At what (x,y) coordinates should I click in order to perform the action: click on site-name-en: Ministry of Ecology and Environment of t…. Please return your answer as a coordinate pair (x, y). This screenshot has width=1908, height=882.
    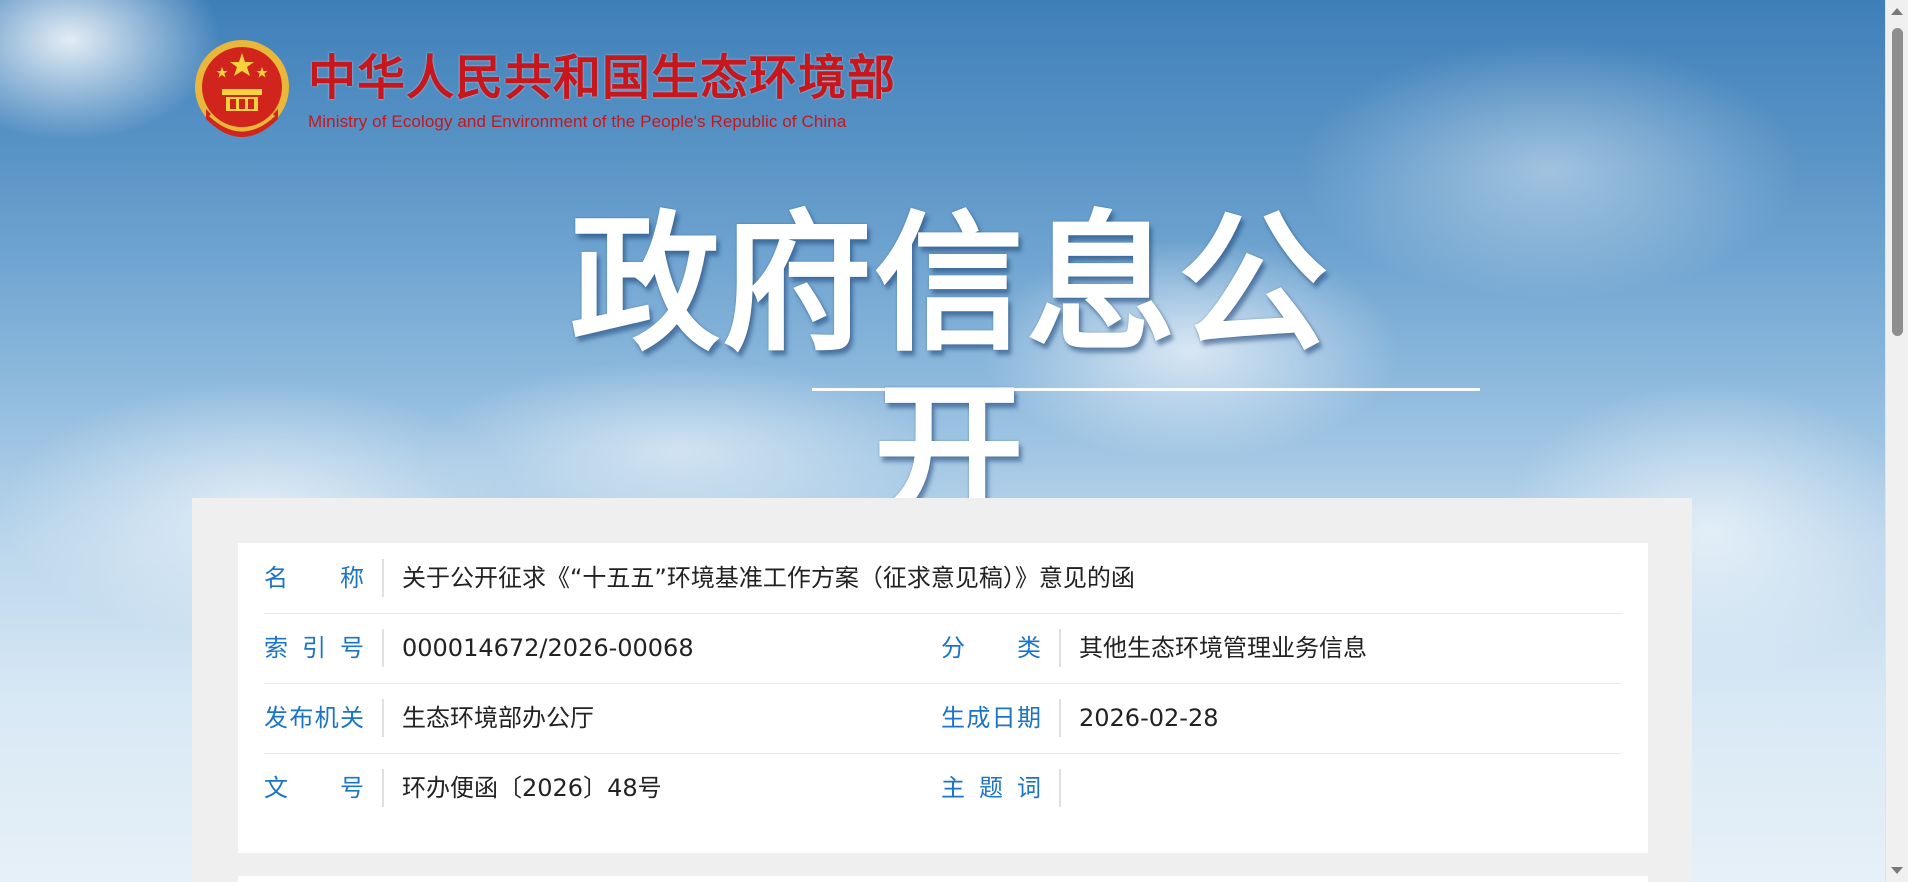
    Looking at the image, I should click on (577, 121).